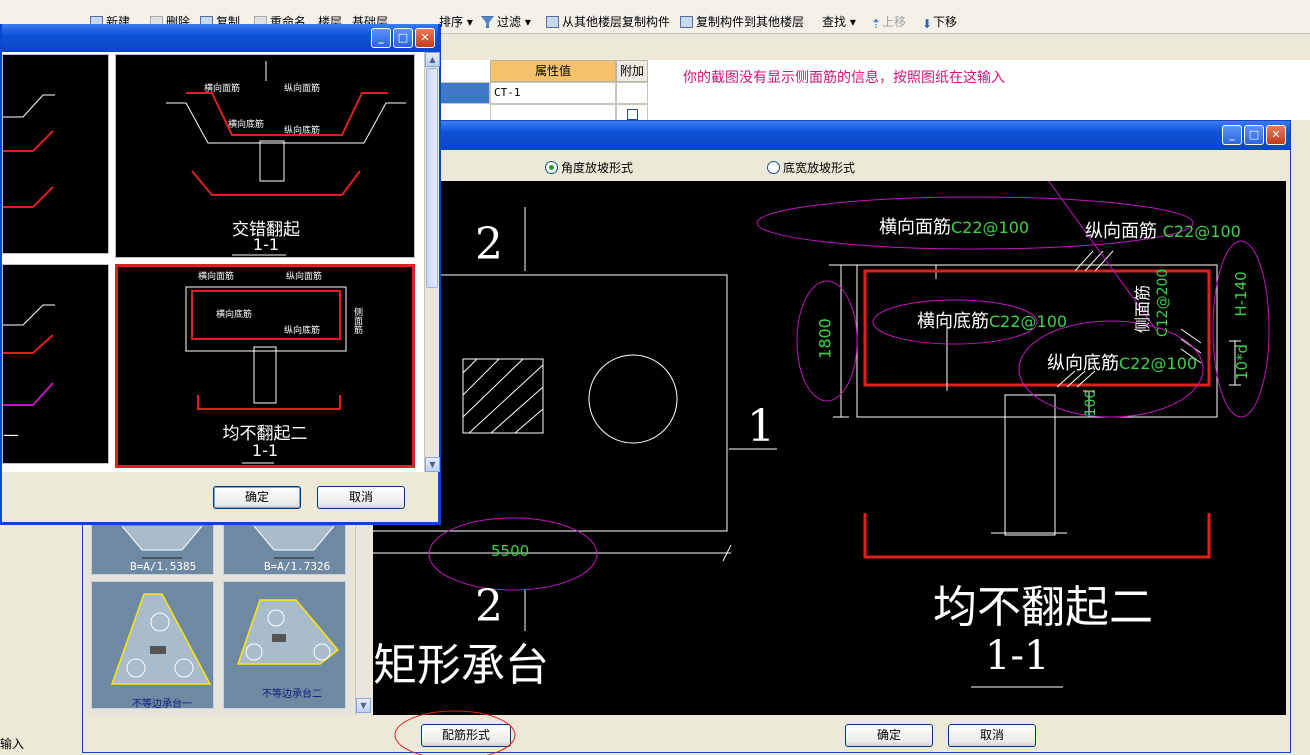 This screenshot has width=1310, height=755. Describe the element at coordinates (632, 114) in the screenshot. I see `extra-checkbox` at that location.